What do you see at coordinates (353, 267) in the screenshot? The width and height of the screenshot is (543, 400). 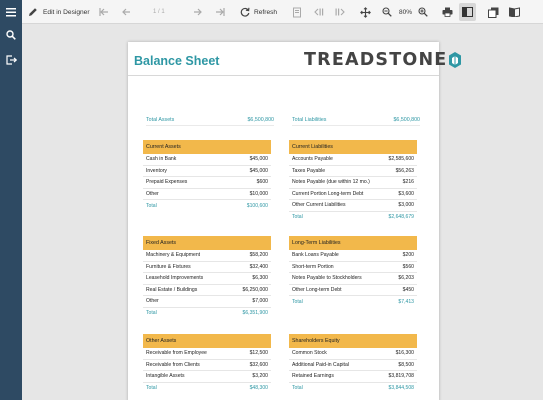 I see `table-row: Short-term Portion $560` at bounding box center [353, 267].